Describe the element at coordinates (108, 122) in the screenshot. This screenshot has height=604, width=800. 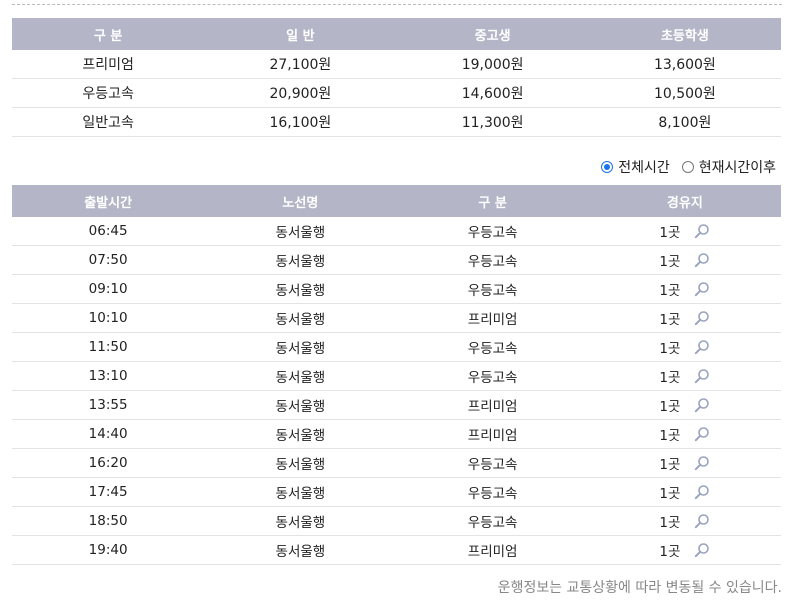
I see `fare-category: 일반고속` at that location.